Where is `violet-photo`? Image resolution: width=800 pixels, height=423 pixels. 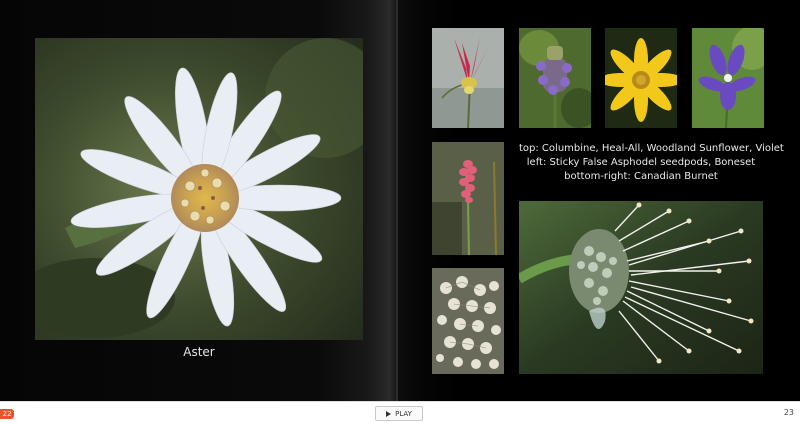
violet-photo is located at coordinates (728, 78).